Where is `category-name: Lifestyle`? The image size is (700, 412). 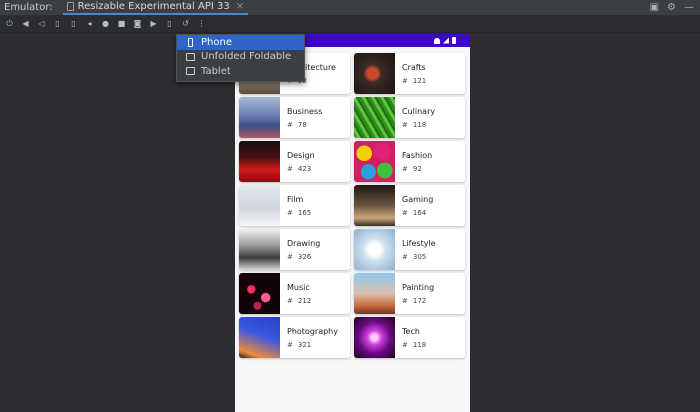
category-name: Lifestyle is located at coordinates (419, 243).